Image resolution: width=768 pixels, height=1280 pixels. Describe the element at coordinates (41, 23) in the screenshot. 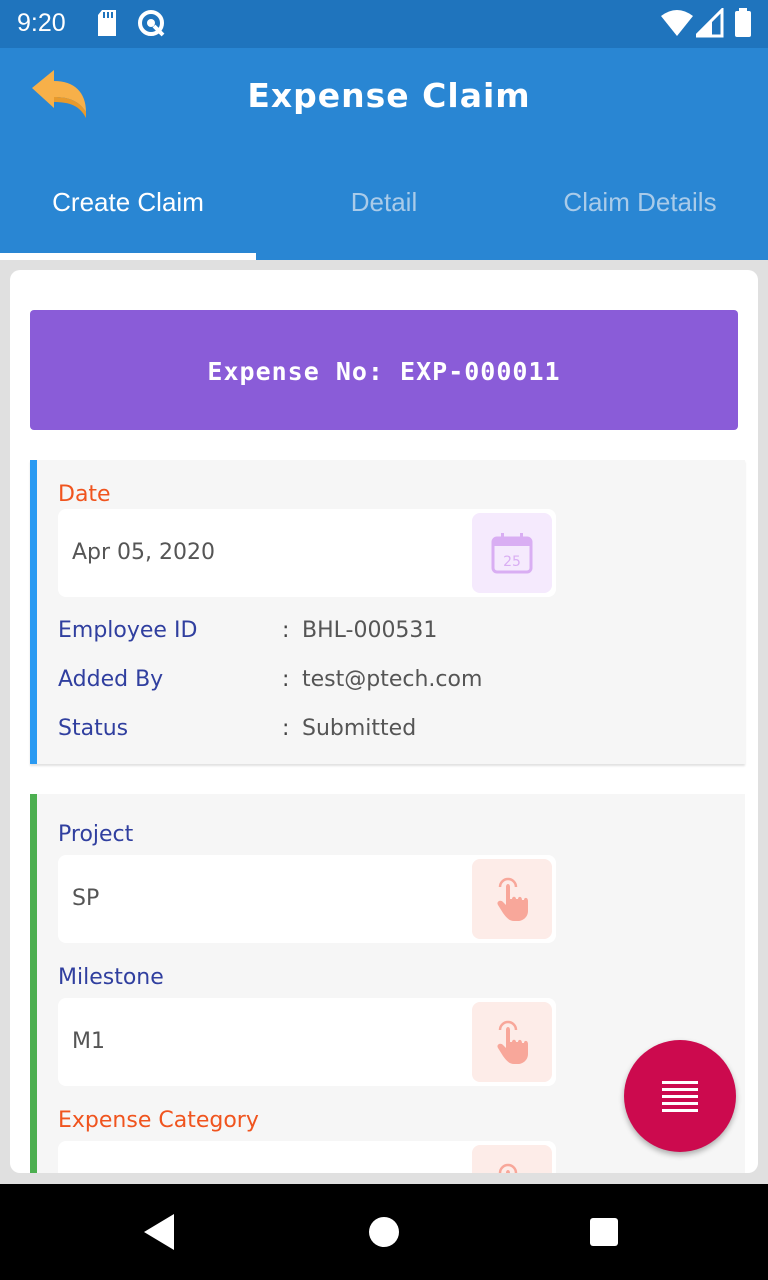

I see `status-time: 9:20` at that location.